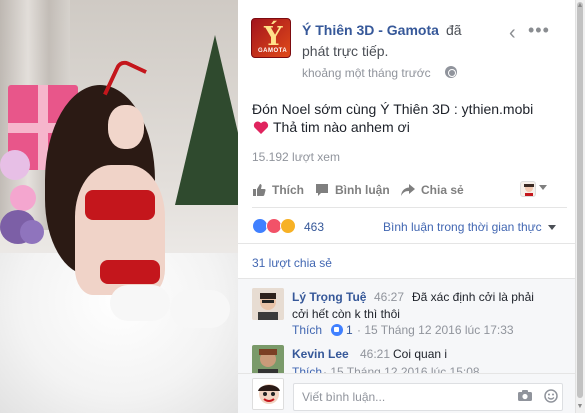 This screenshot has height=413, width=585. What do you see at coordinates (261, 127) in the screenshot?
I see `heart-icon` at bounding box center [261, 127].